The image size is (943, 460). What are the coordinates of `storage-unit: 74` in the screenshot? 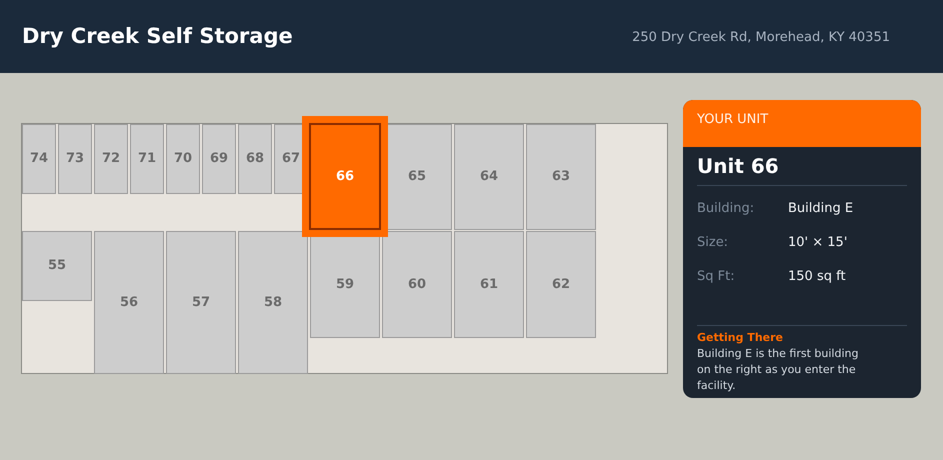 It's located at (39, 159).